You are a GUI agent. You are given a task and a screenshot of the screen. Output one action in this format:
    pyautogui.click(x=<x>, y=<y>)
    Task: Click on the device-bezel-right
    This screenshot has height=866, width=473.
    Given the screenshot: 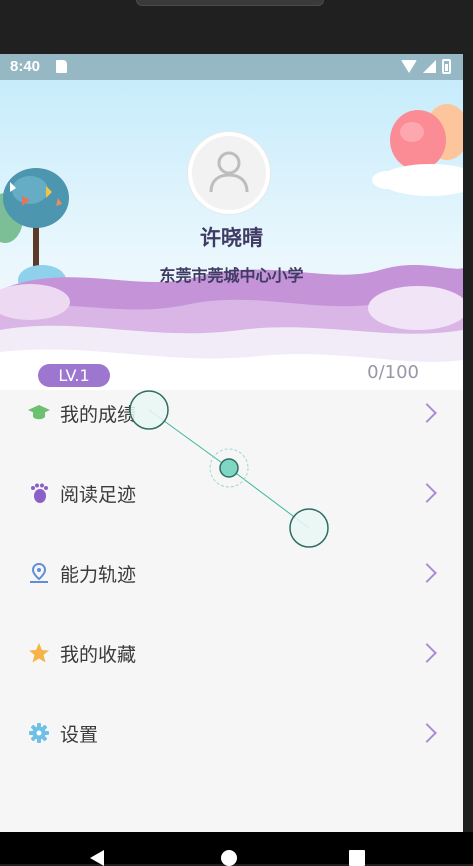 What is the action you would take?
    pyautogui.click(x=468, y=443)
    